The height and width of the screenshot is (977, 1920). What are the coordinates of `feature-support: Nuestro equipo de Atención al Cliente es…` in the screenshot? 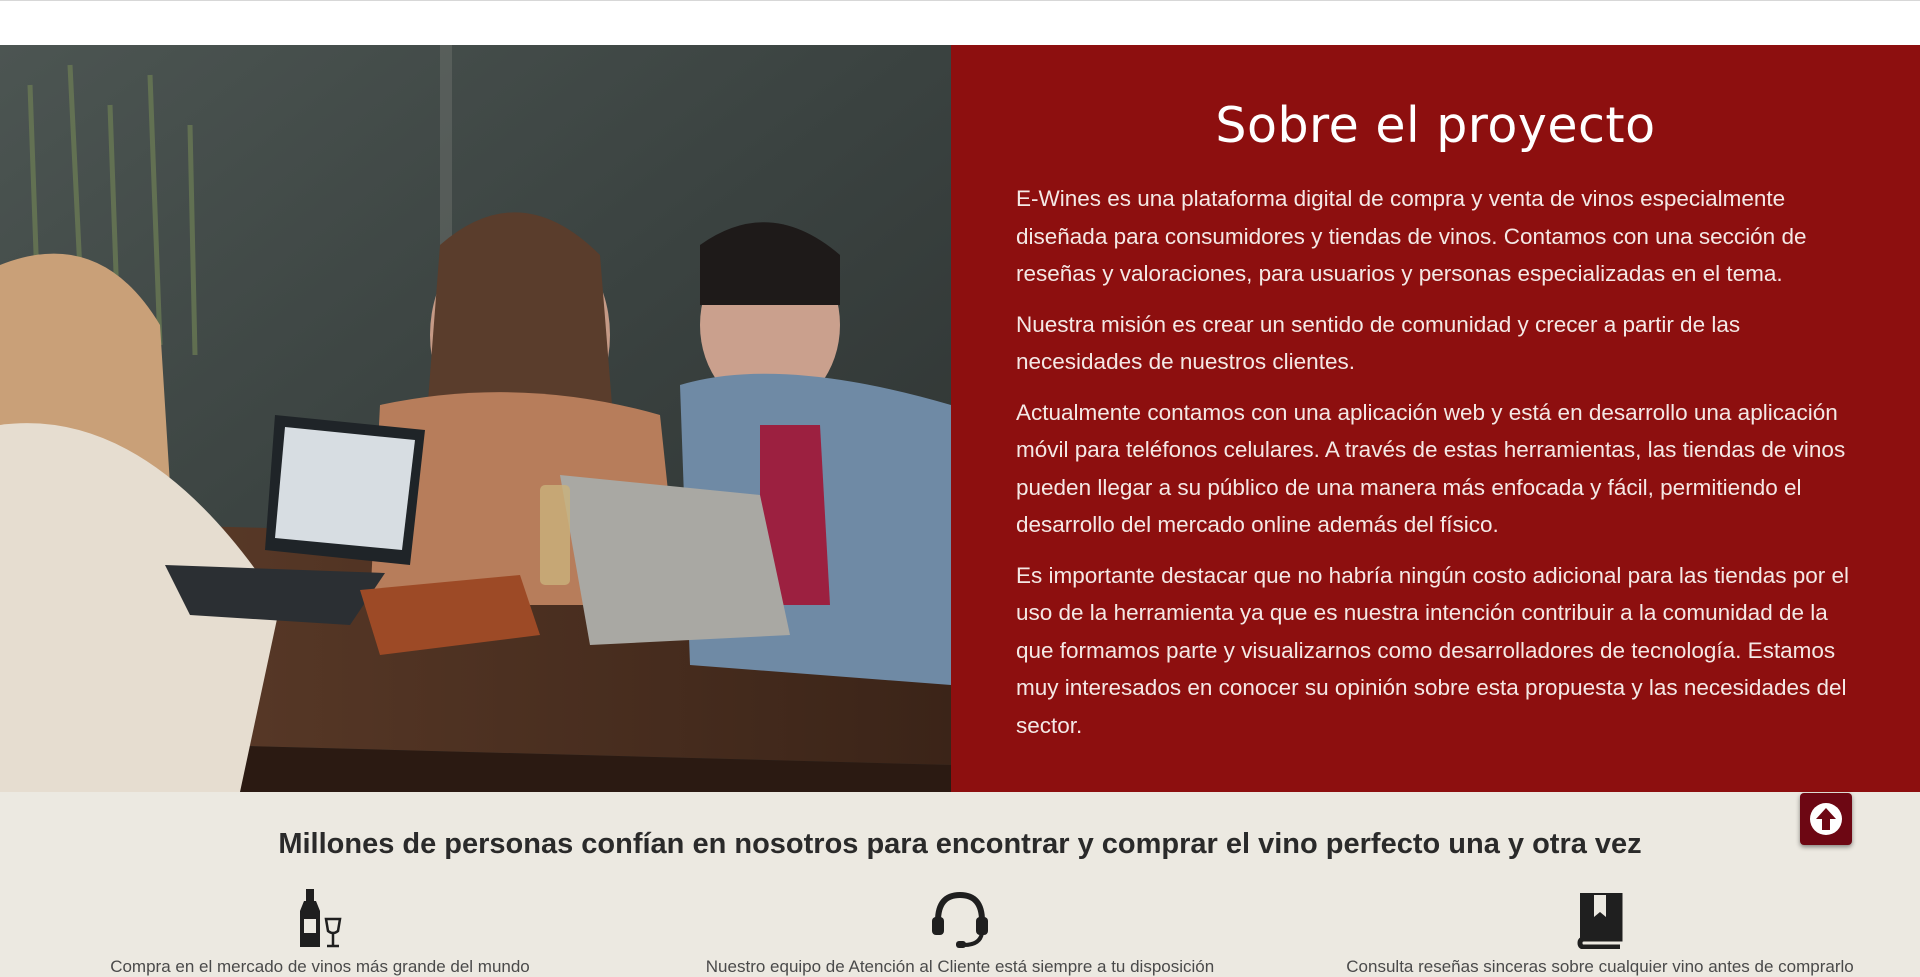 It's located at (960, 932).